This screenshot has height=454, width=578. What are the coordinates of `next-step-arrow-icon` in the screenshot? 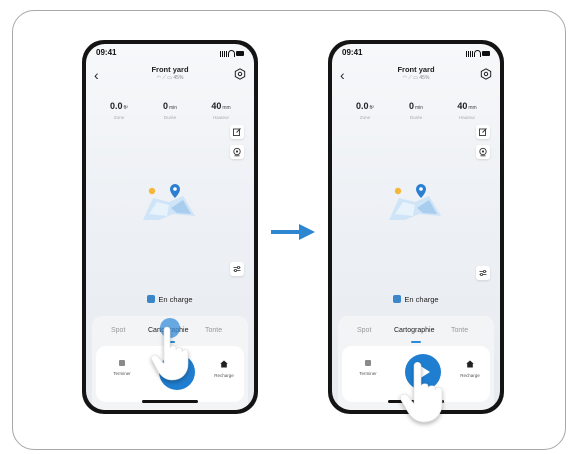 It's located at (293, 232).